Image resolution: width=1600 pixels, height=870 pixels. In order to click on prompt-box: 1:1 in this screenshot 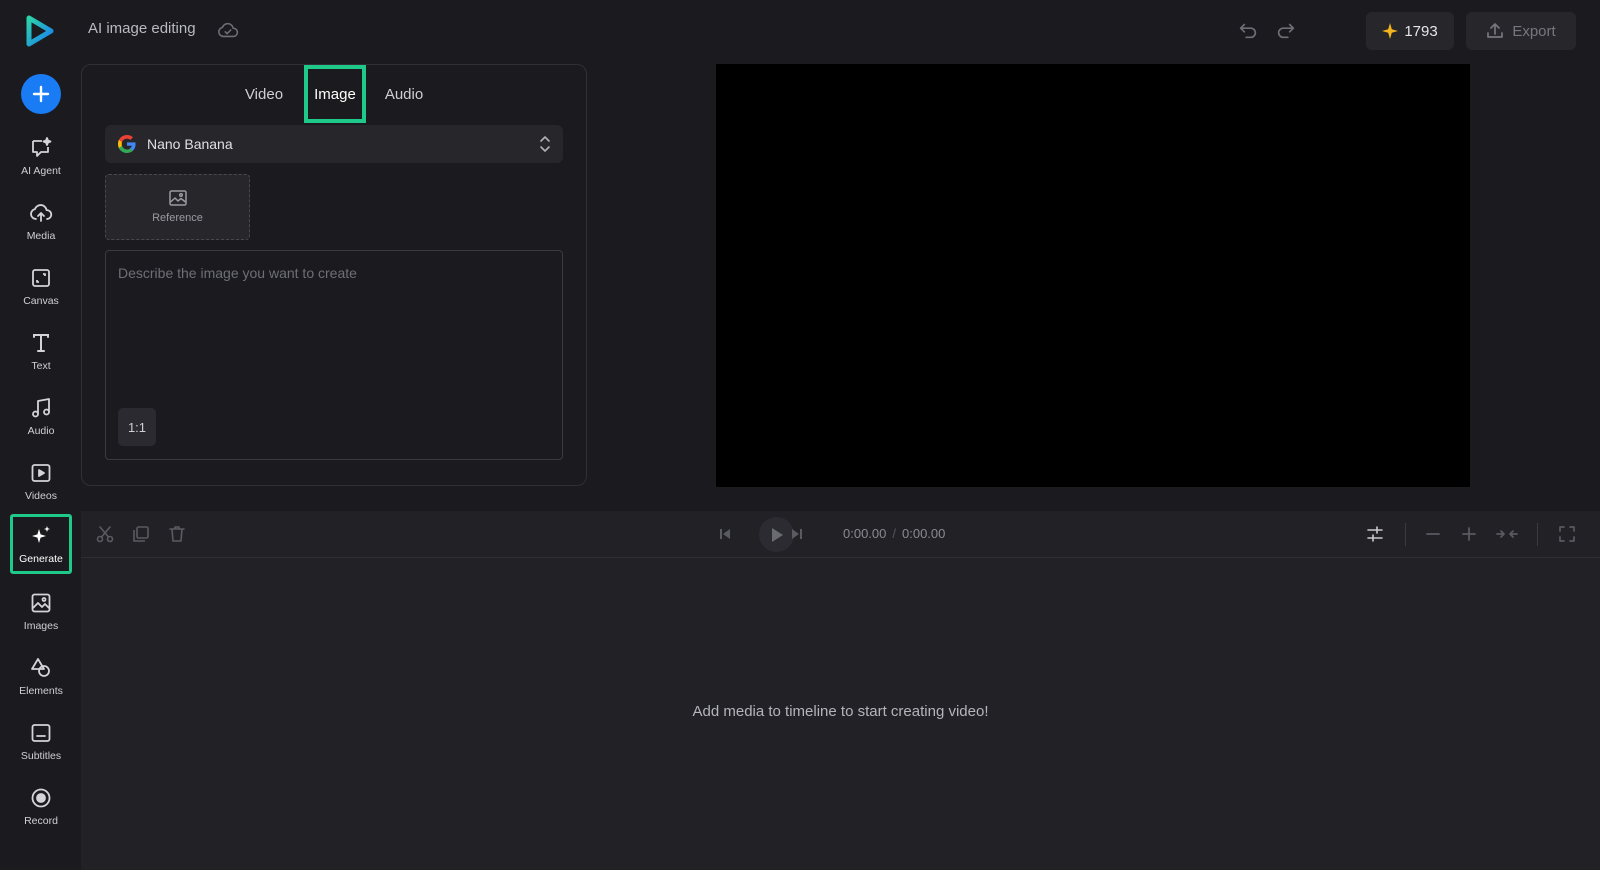, I will do `click(334, 355)`.